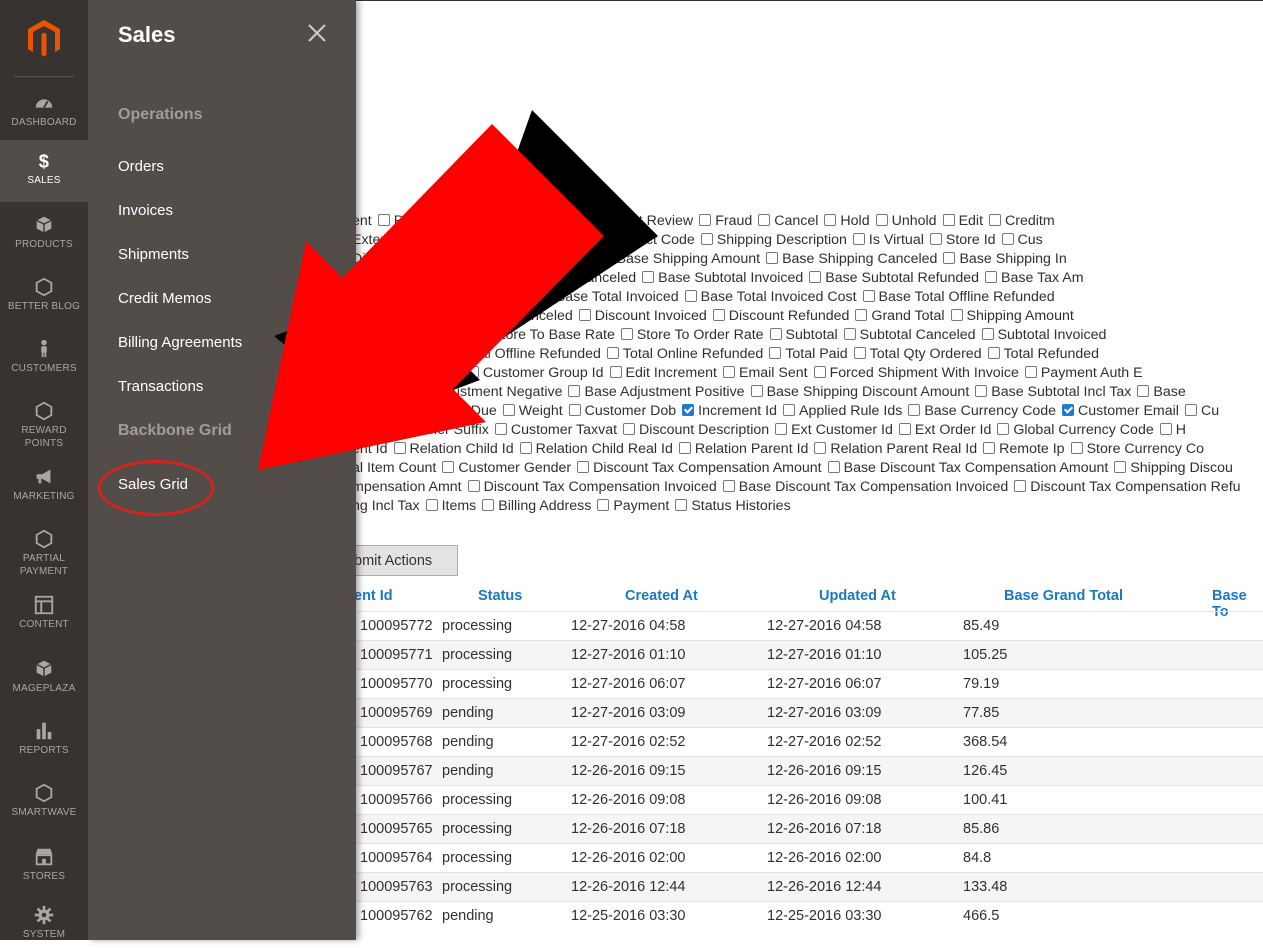  Describe the element at coordinates (407, 560) in the screenshot. I see `submit-actions-button: bmit Actions` at that location.